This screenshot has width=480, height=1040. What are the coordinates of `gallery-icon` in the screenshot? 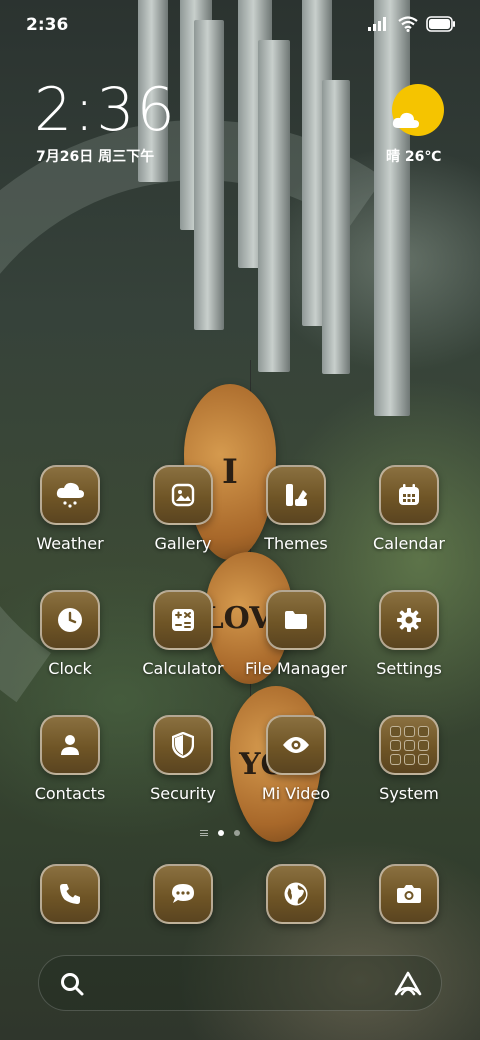 It's located at (183, 495).